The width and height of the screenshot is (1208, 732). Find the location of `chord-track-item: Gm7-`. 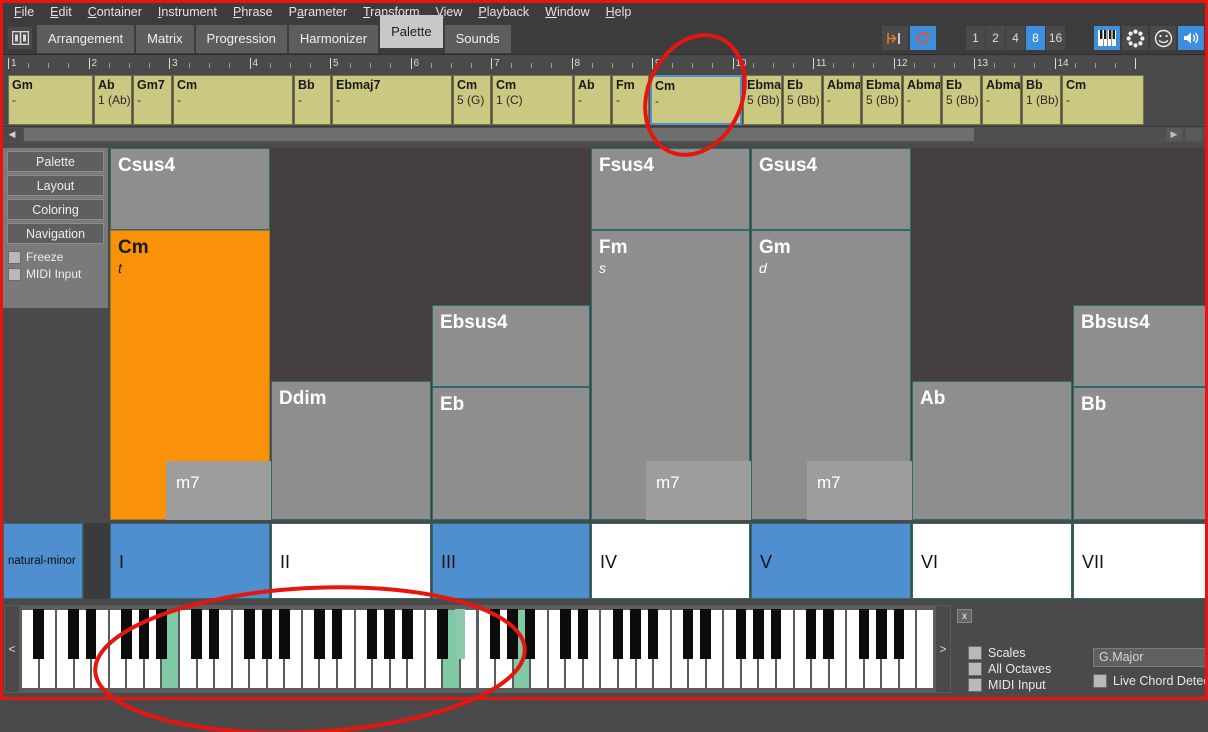

chord-track-item: Gm7- is located at coordinates (152, 100).